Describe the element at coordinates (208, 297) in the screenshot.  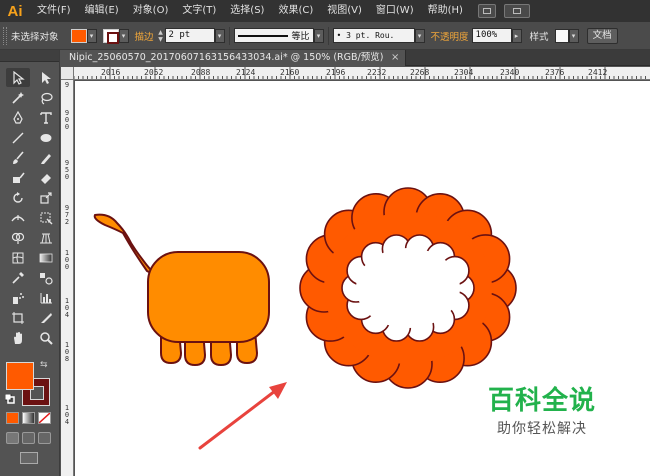
I see `animal-body` at that location.